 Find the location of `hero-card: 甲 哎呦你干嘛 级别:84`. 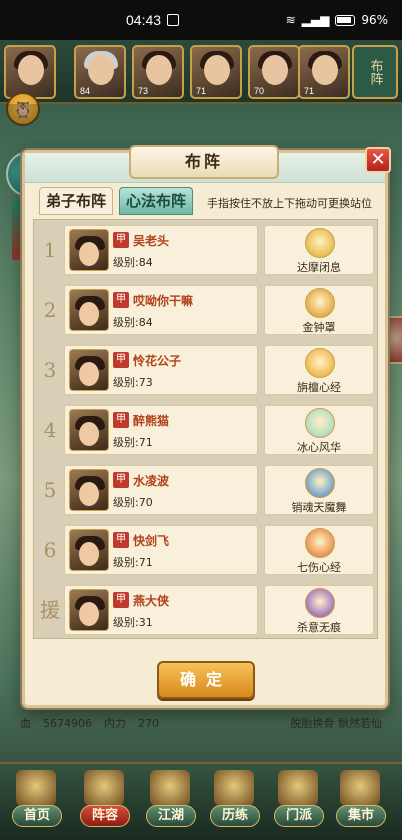

hero-card: 甲 哎呦你干嘛 级别:84 is located at coordinates (161, 310).